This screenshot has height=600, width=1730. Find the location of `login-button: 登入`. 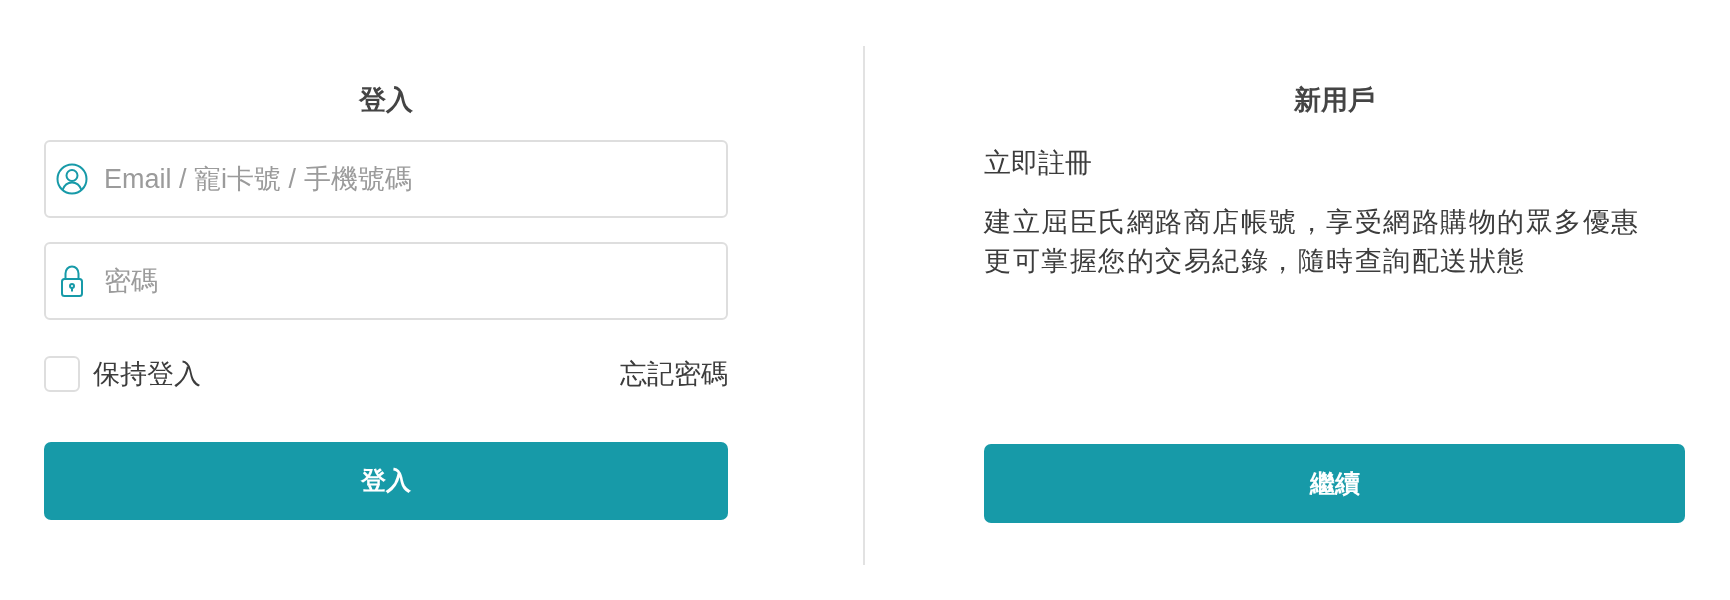

login-button: 登入 is located at coordinates (386, 481).